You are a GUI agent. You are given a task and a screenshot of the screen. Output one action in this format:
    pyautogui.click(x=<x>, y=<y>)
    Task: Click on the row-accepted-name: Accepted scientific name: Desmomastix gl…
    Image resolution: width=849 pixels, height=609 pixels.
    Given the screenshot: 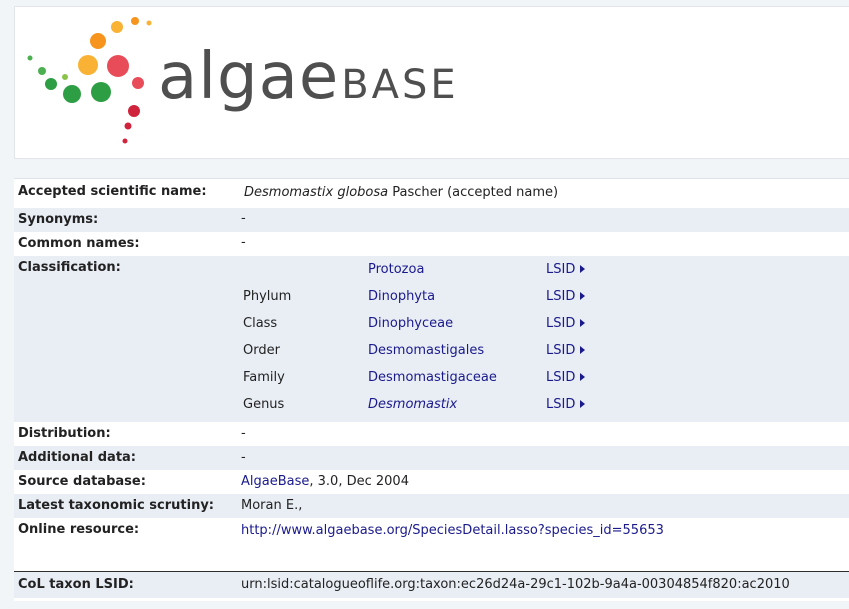 What is the action you would take?
    pyautogui.click(x=431, y=194)
    